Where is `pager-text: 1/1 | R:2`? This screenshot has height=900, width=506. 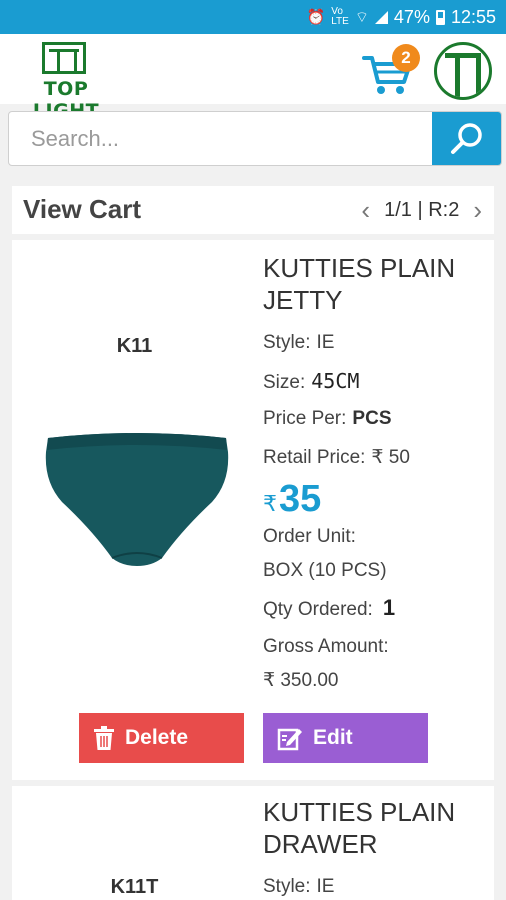
pager-text: 1/1 | R:2 is located at coordinates (422, 209).